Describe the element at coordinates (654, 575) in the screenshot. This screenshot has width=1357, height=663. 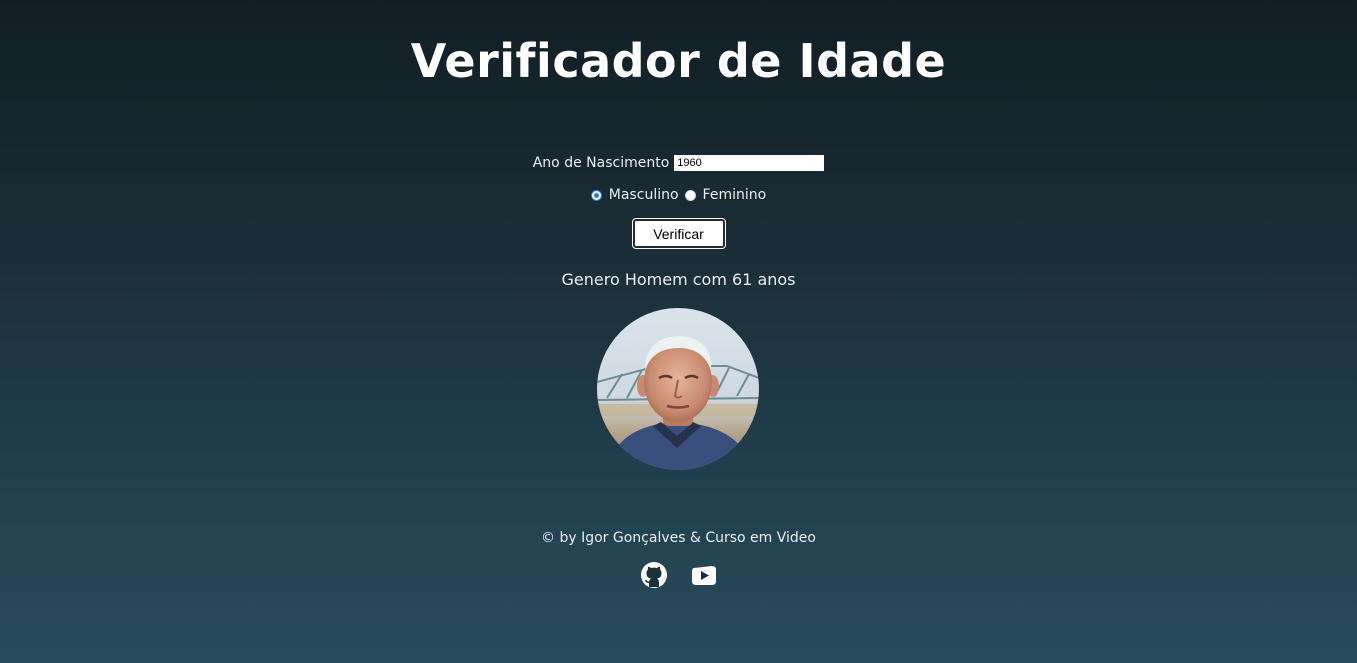
I see `github-icon` at that location.